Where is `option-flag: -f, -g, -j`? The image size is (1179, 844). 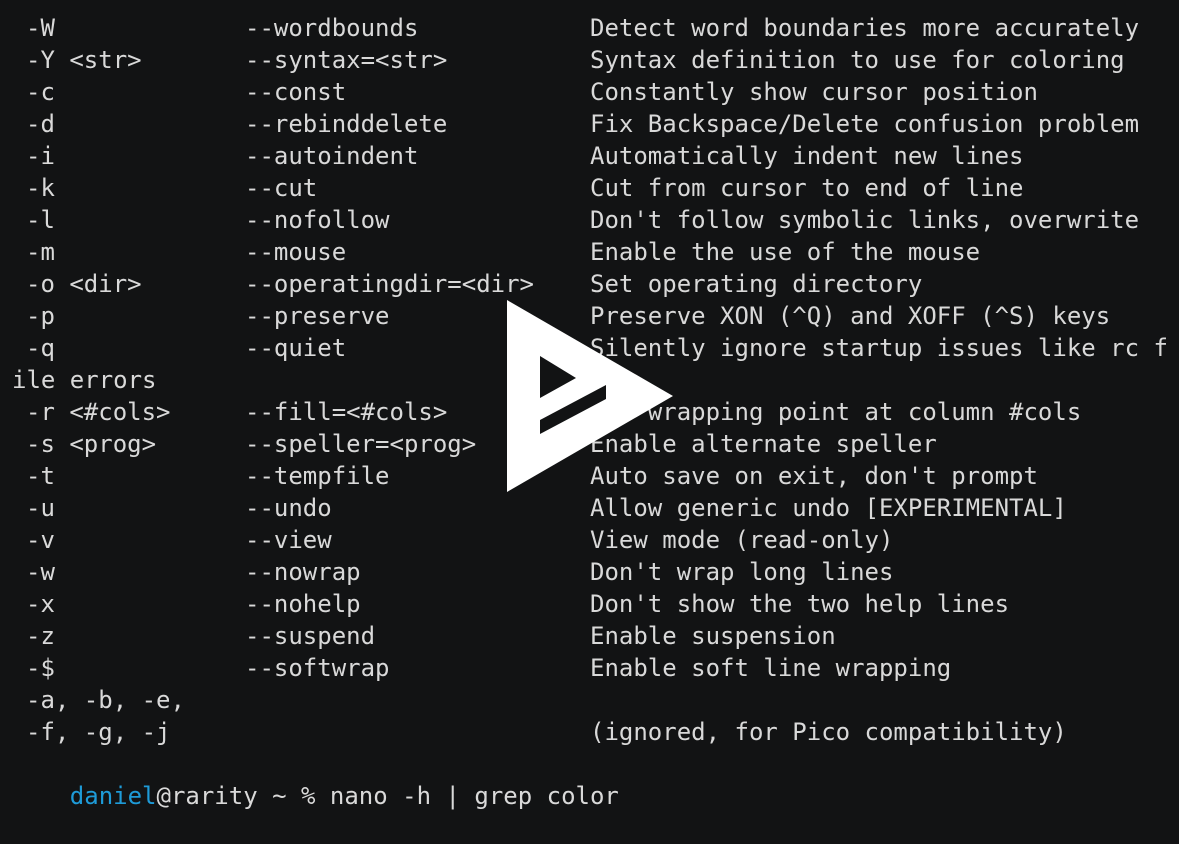 option-flag: -f, -g, -j is located at coordinates (98, 732).